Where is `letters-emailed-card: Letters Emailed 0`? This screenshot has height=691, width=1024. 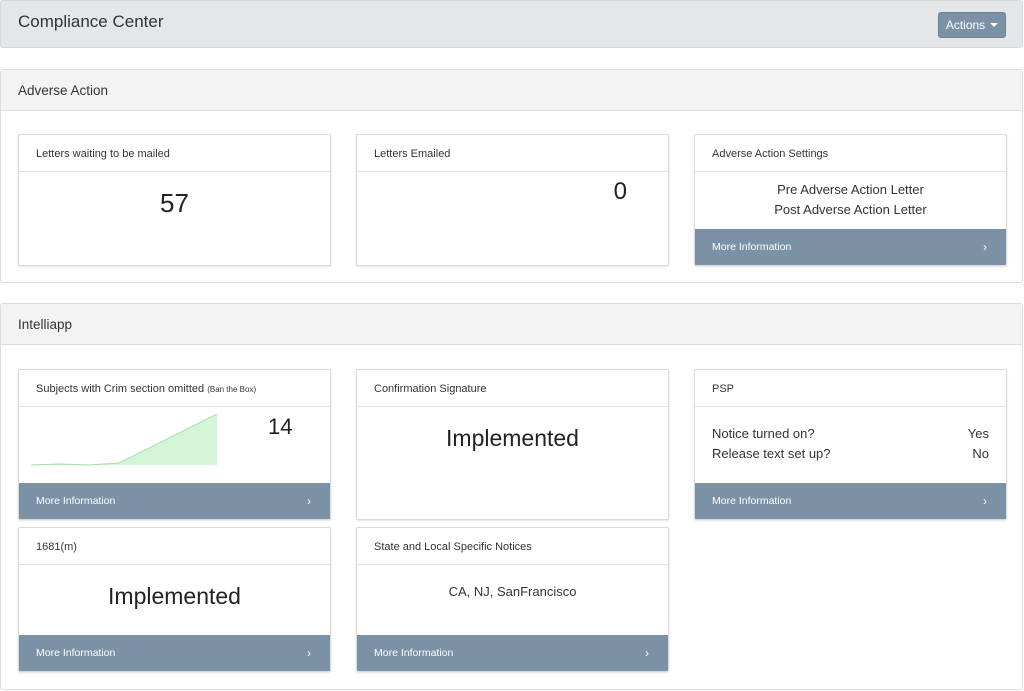
letters-emailed-card: Letters Emailed 0 is located at coordinates (512, 200).